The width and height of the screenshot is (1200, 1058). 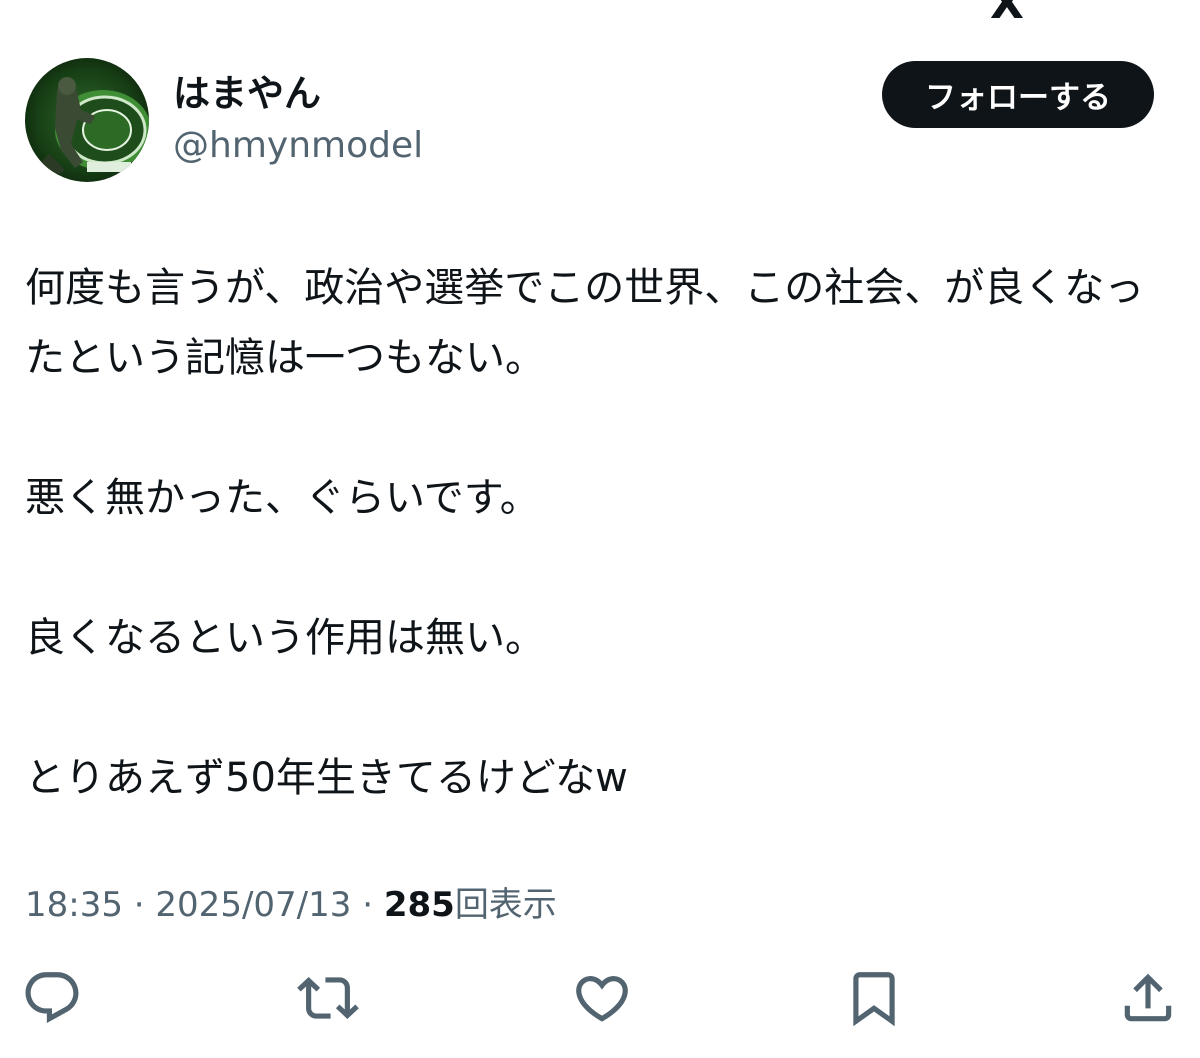 I want to click on retweet-button, so click(x=328, y=998).